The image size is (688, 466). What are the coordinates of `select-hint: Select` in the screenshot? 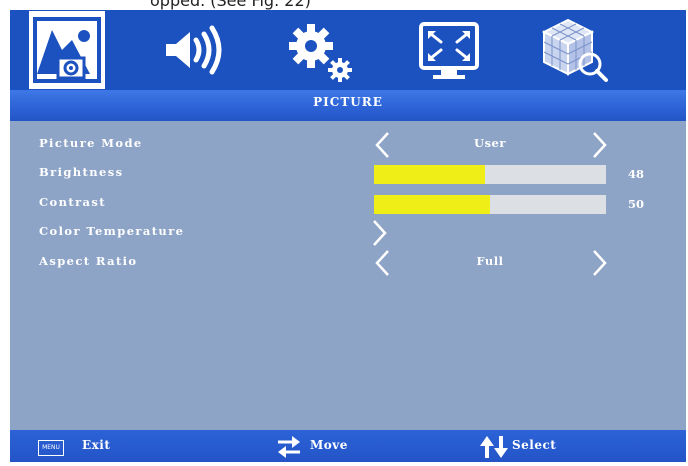 It's located at (534, 445).